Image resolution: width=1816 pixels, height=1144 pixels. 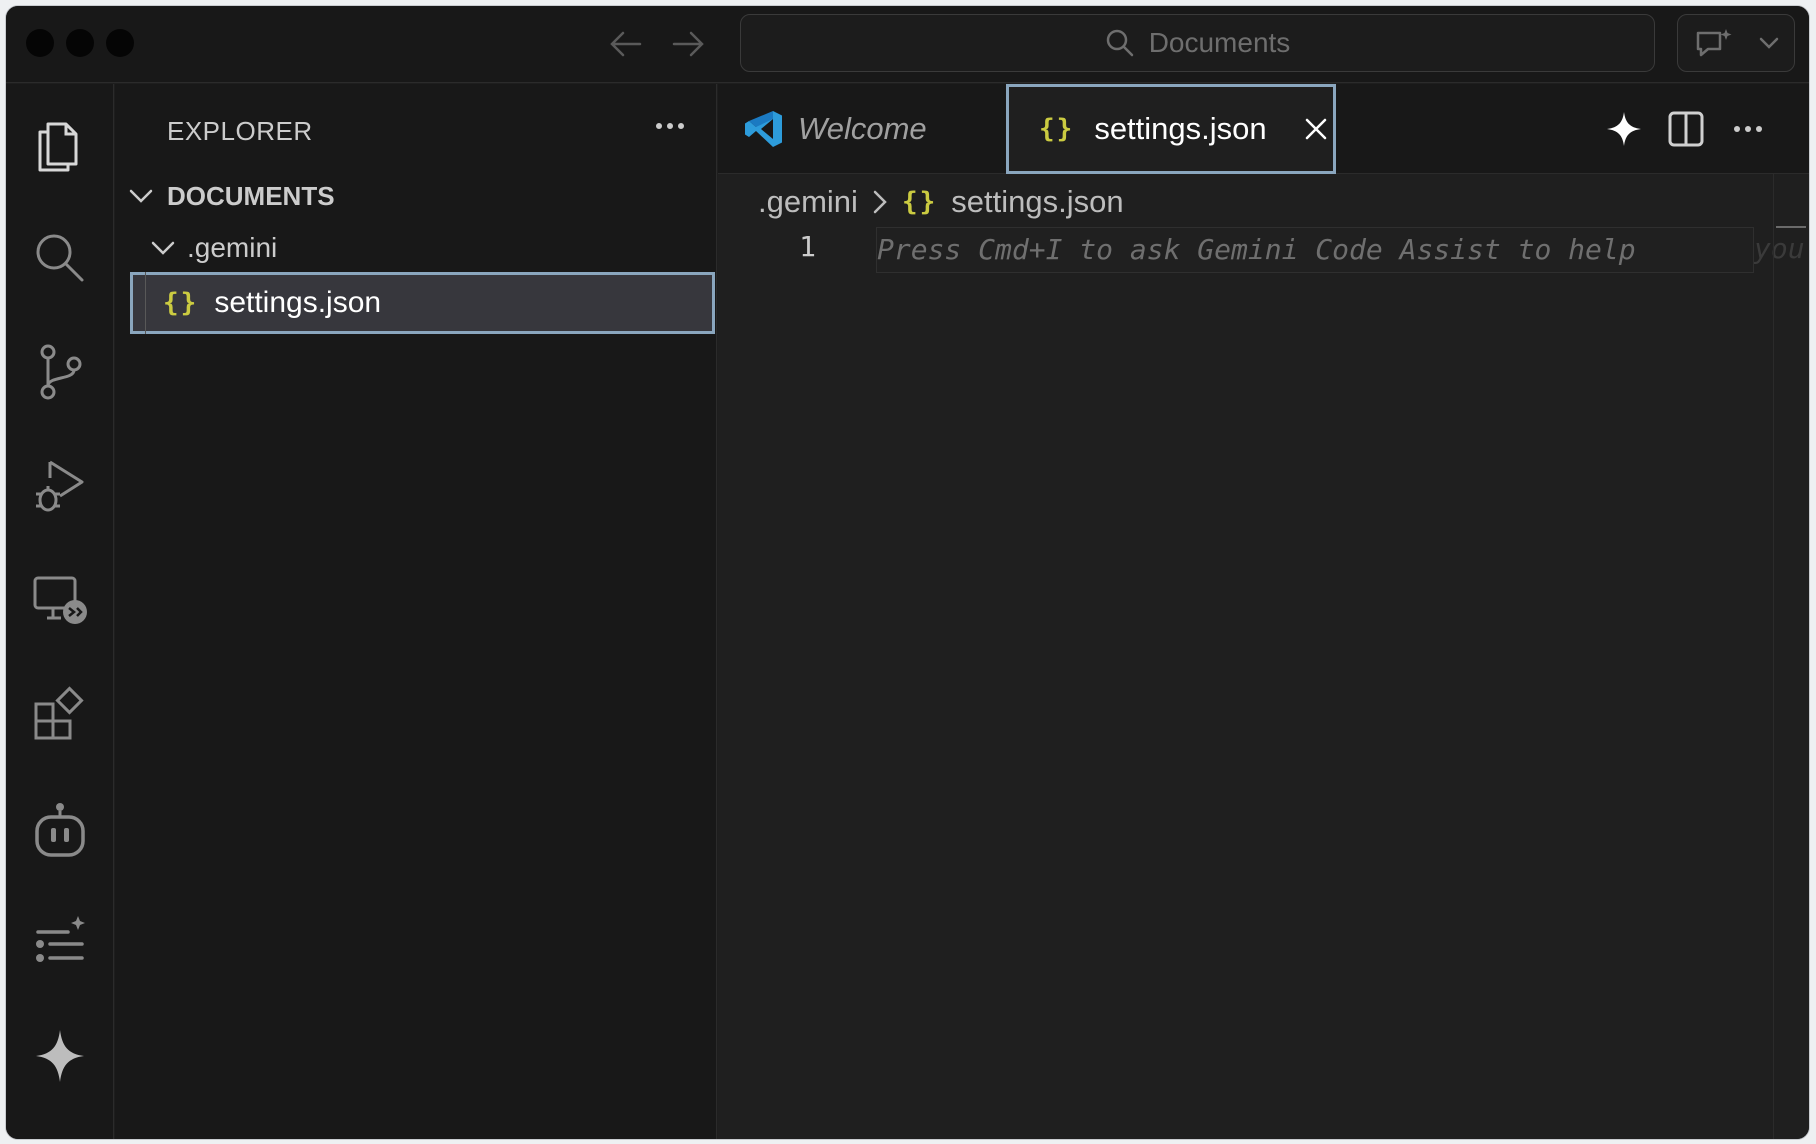 I want to click on tab-welcome-label: Welcome, so click(x=862, y=128).